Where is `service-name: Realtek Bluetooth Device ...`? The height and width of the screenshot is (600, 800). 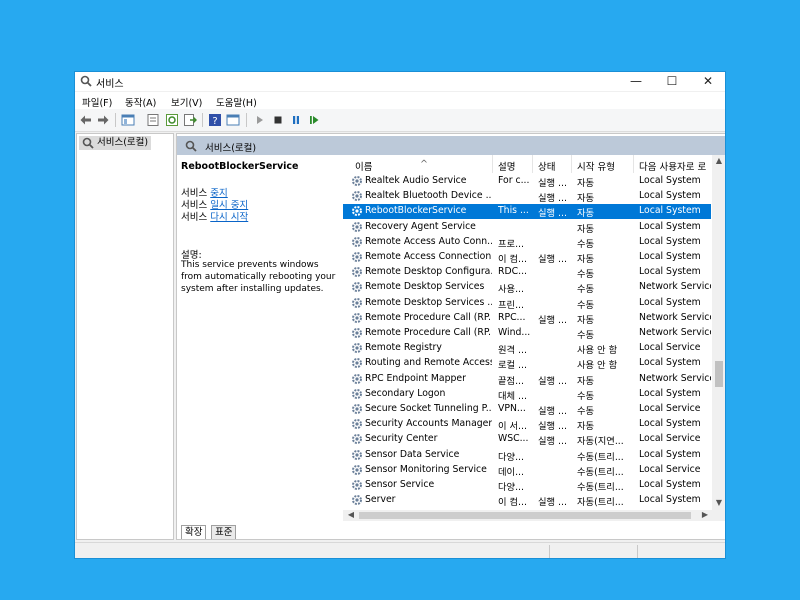 service-name: Realtek Bluetooth Device ... is located at coordinates (428, 196).